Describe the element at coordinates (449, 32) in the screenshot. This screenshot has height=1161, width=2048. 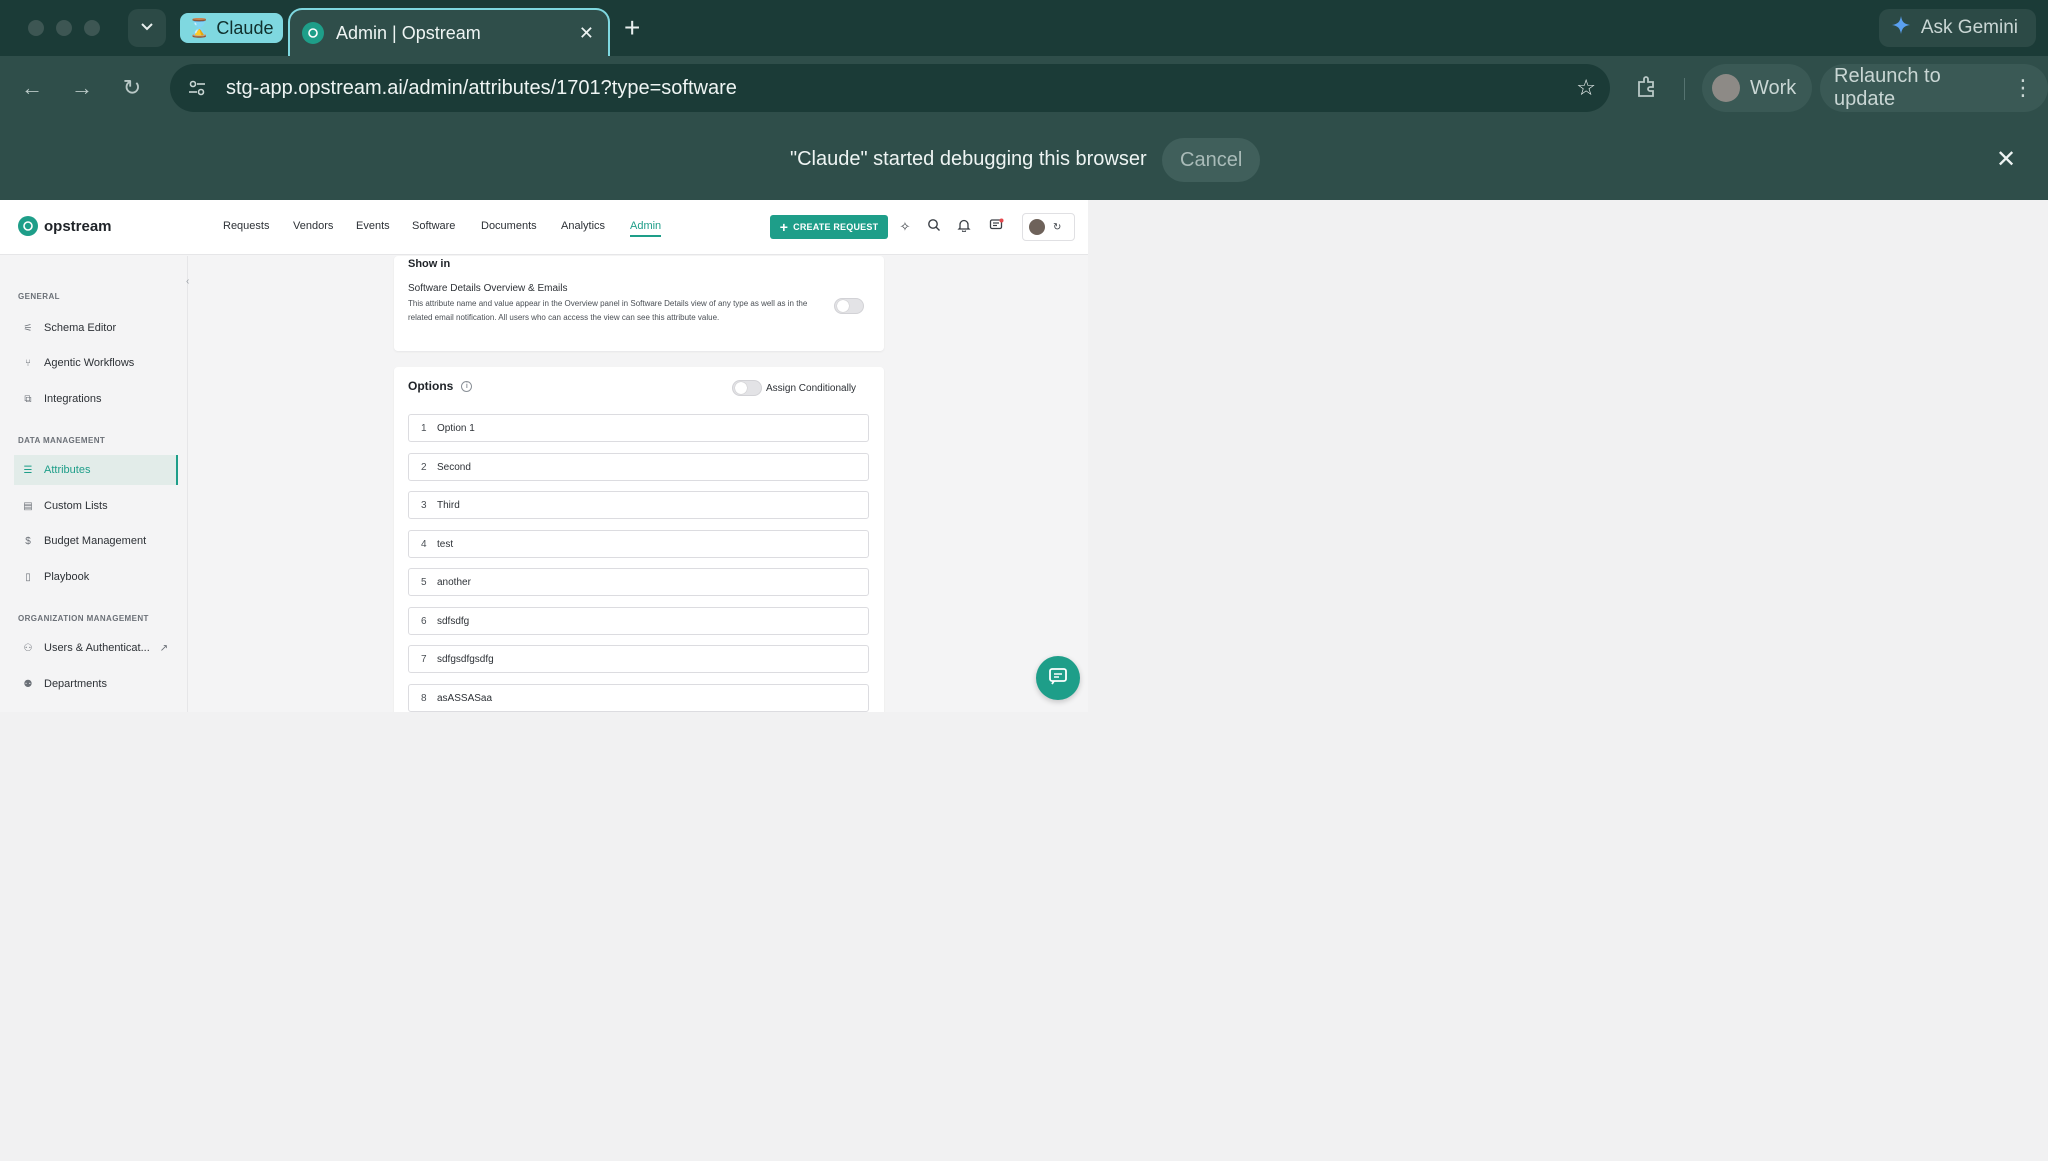
I see `tab-admin-opstream: Admin | Opstream ✕` at that location.